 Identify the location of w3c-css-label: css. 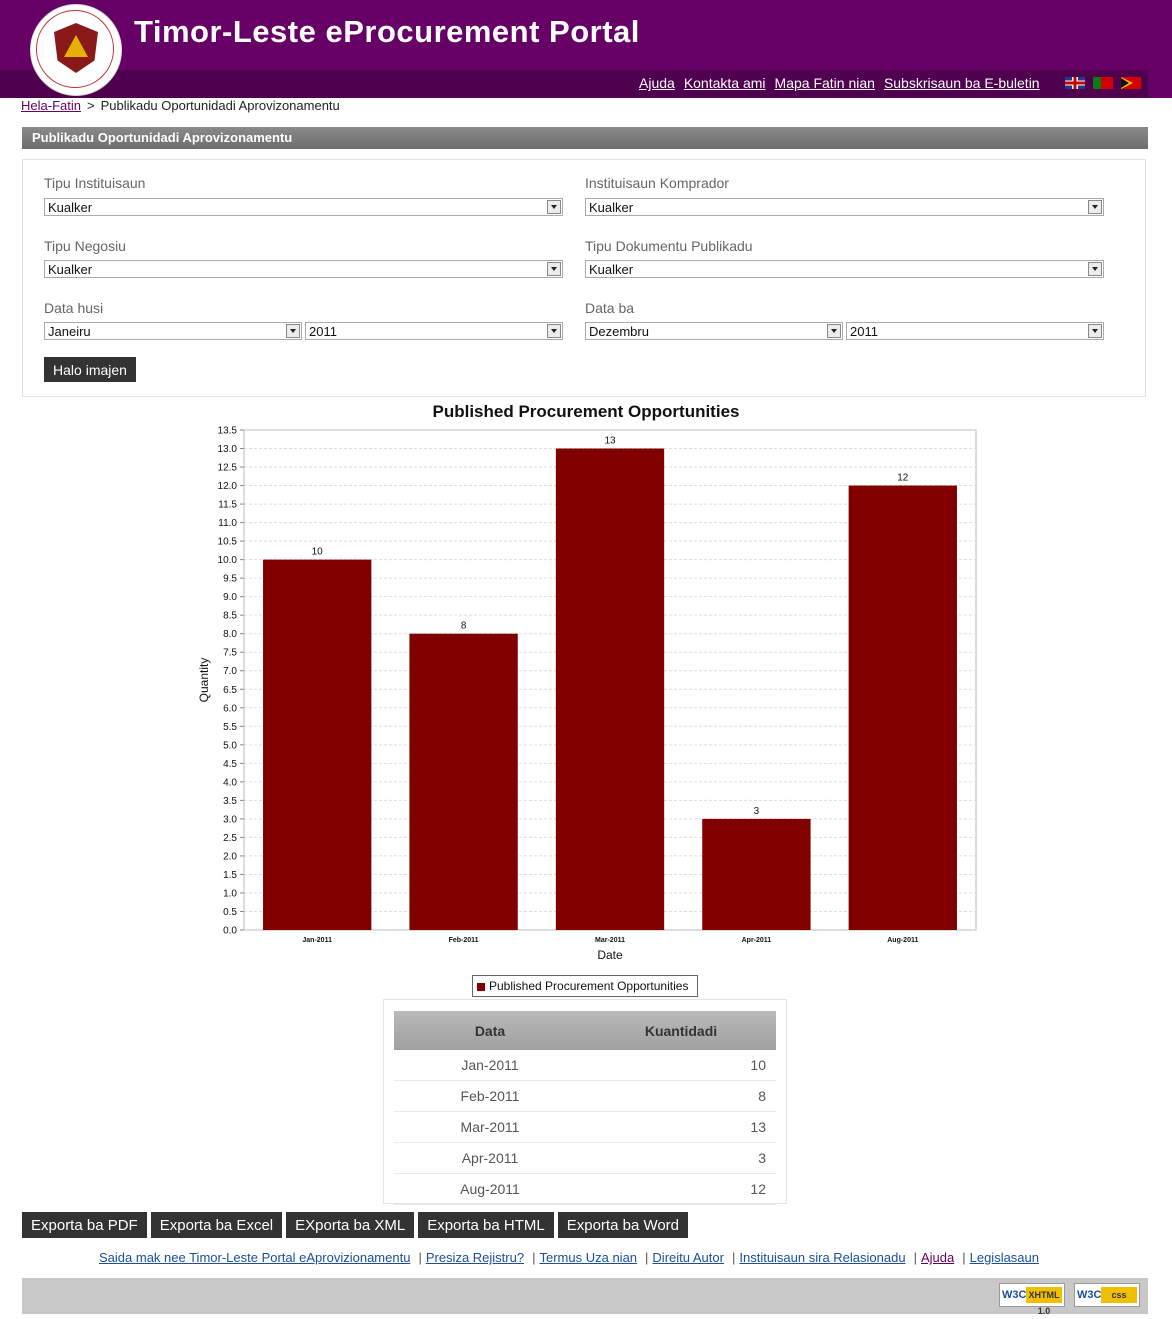
(1119, 1295).